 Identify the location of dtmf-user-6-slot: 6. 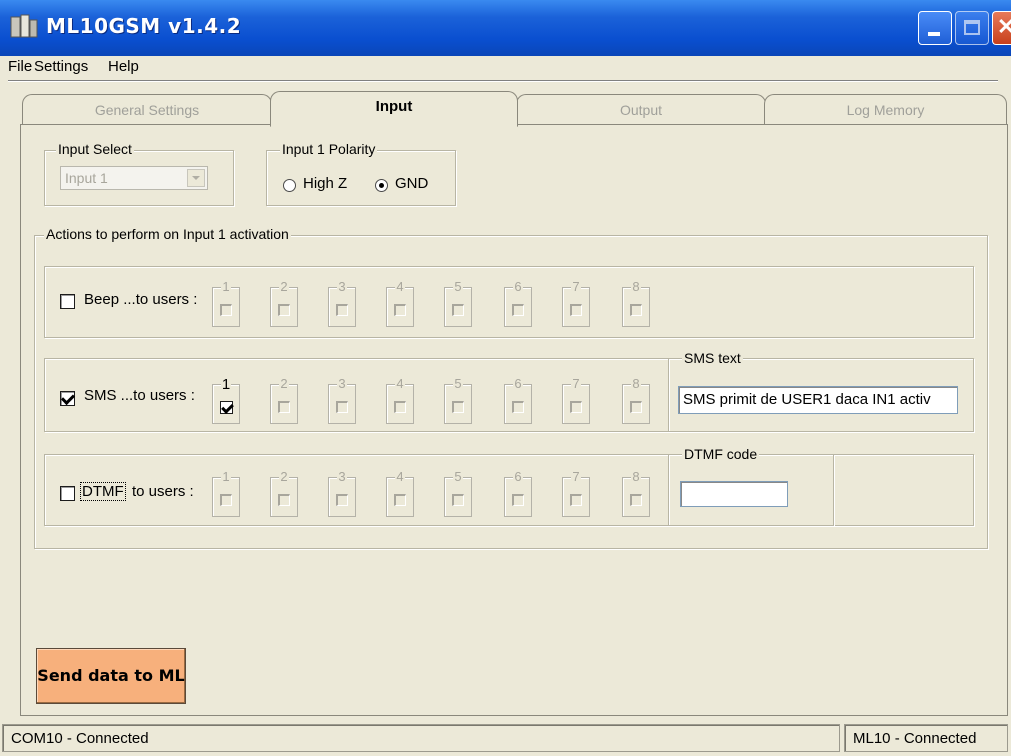
(518, 493).